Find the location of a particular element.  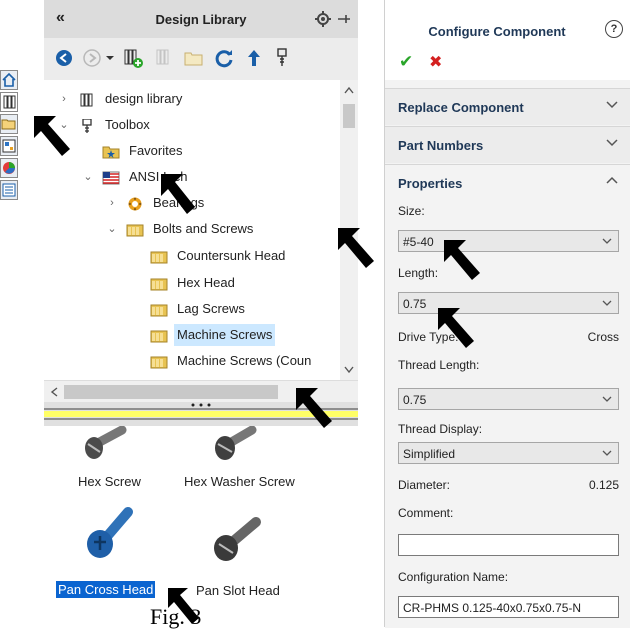

custom-properties-tab is located at coordinates (9, 190).